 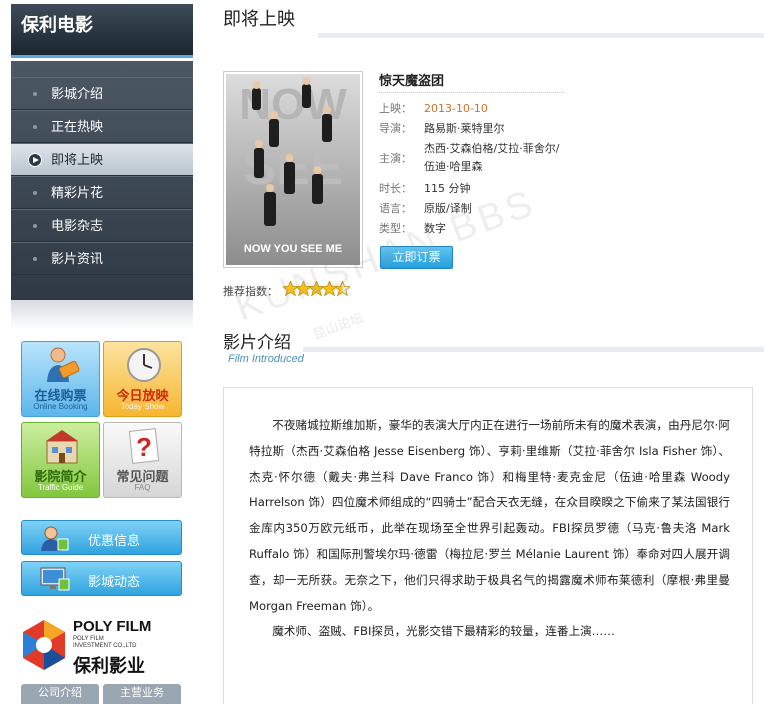 What do you see at coordinates (342, 288) in the screenshot?
I see `star-half-icon` at bounding box center [342, 288].